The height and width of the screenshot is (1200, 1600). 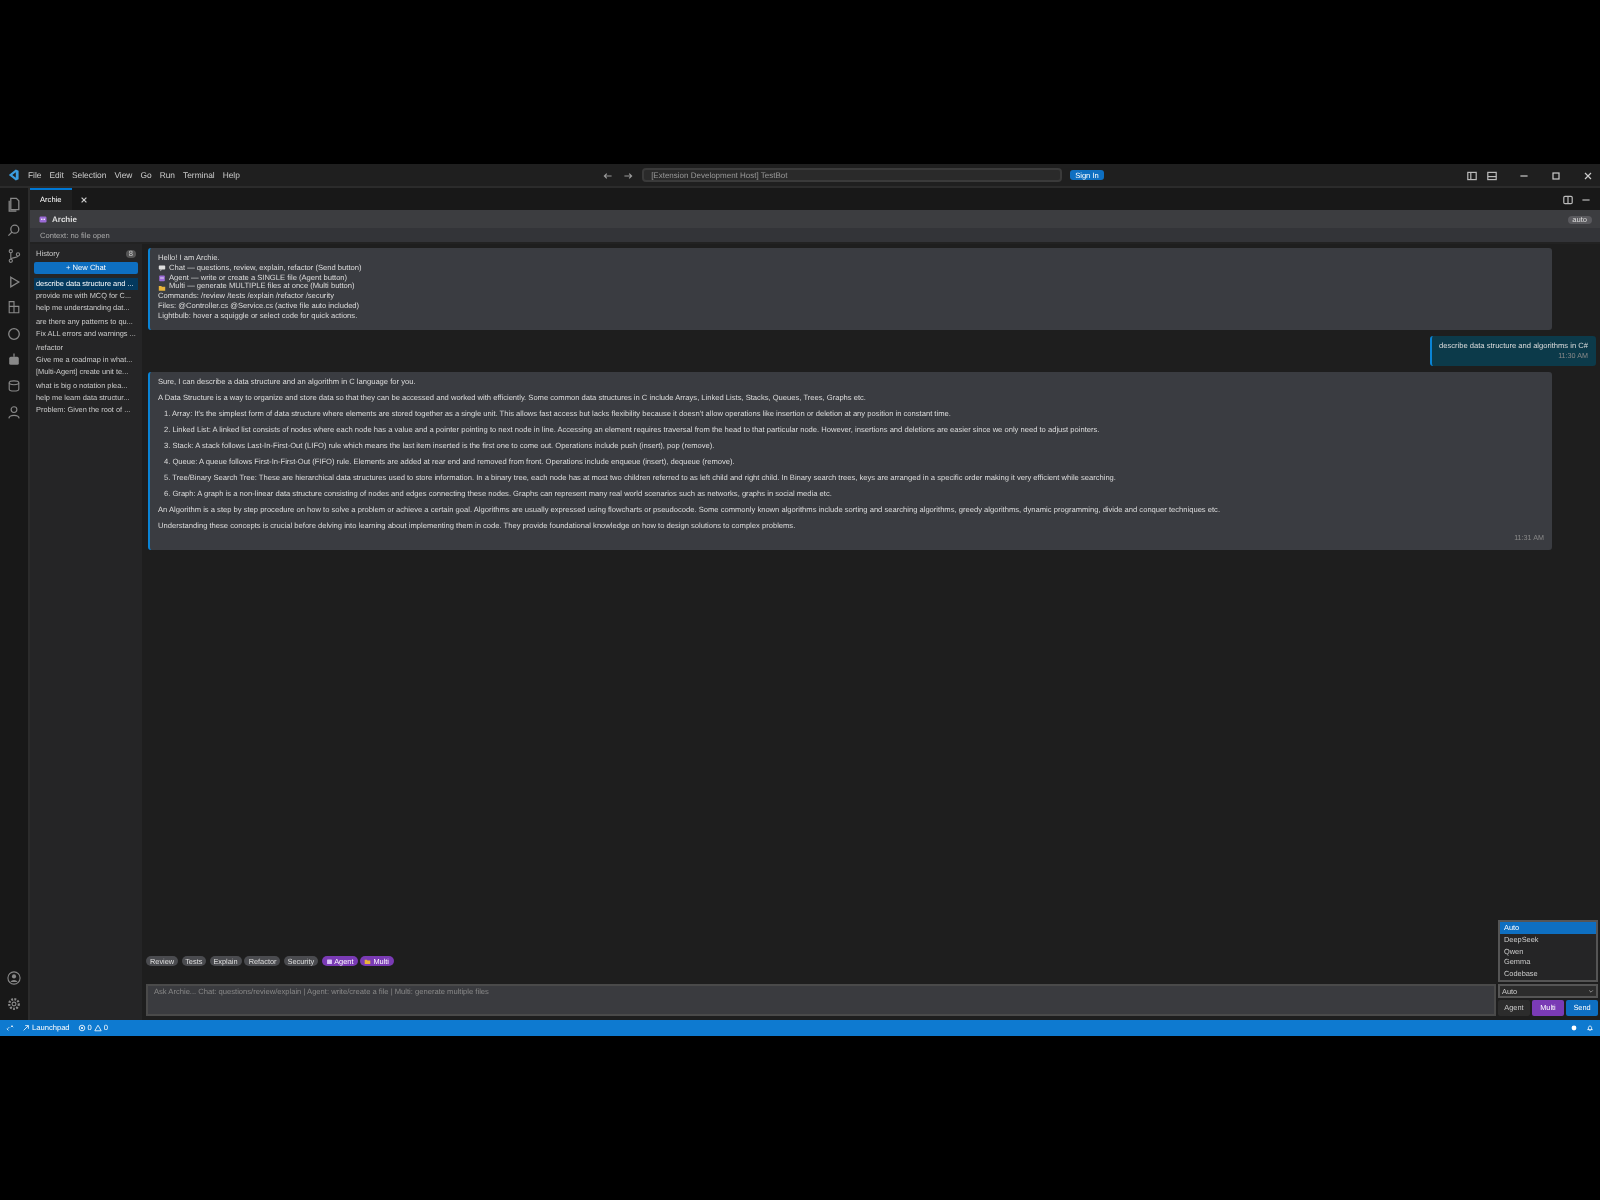 I want to click on app-logo-icon, so click(x=13, y=175).